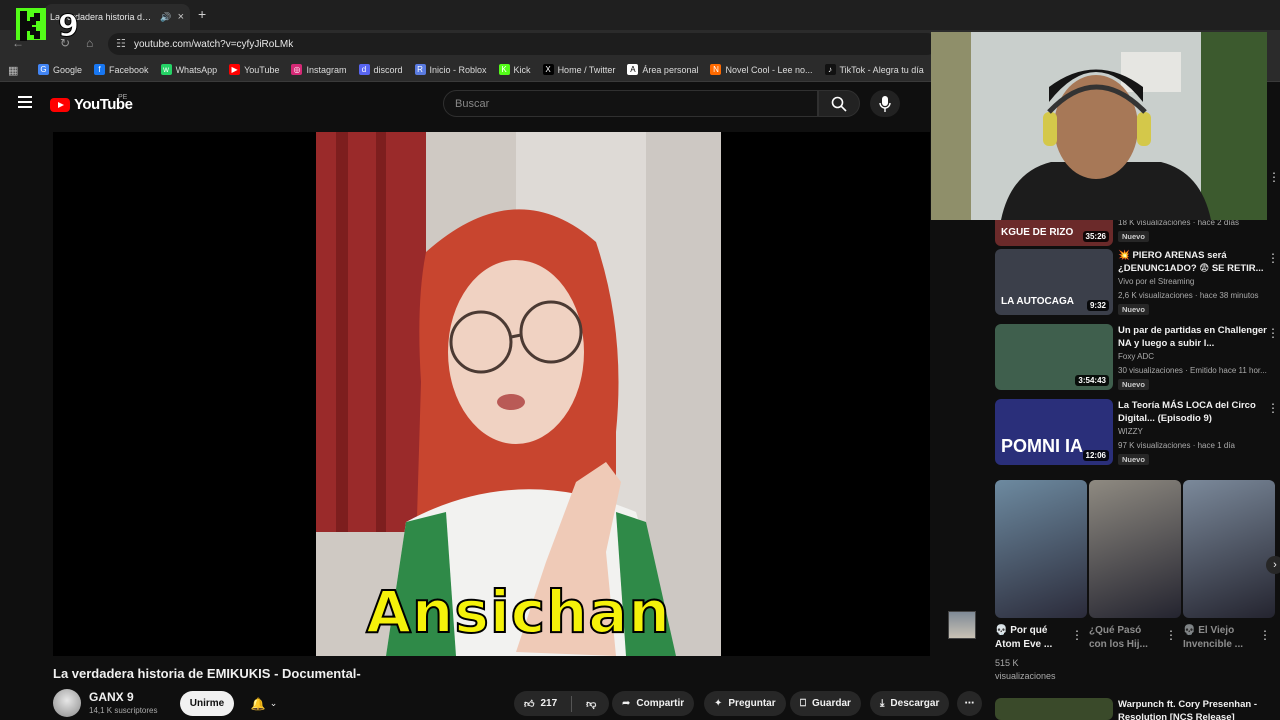  What do you see at coordinates (540, 704) in the screenshot?
I see `like-button: 👍︎ 217` at bounding box center [540, 704].